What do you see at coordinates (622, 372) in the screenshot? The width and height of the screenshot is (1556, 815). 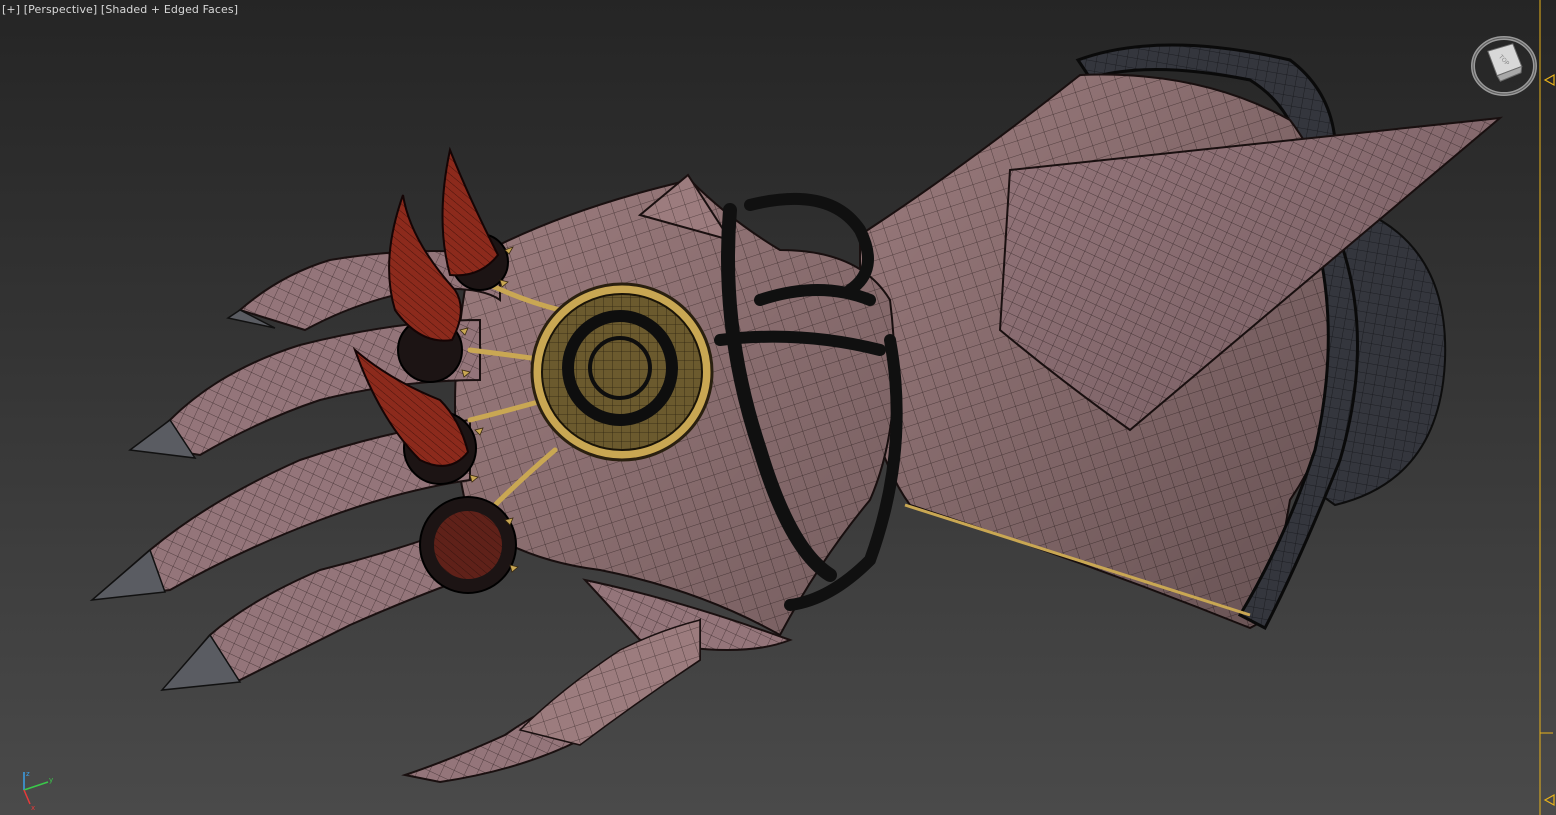 I see `center-ring` at bounding box center [622, 372].